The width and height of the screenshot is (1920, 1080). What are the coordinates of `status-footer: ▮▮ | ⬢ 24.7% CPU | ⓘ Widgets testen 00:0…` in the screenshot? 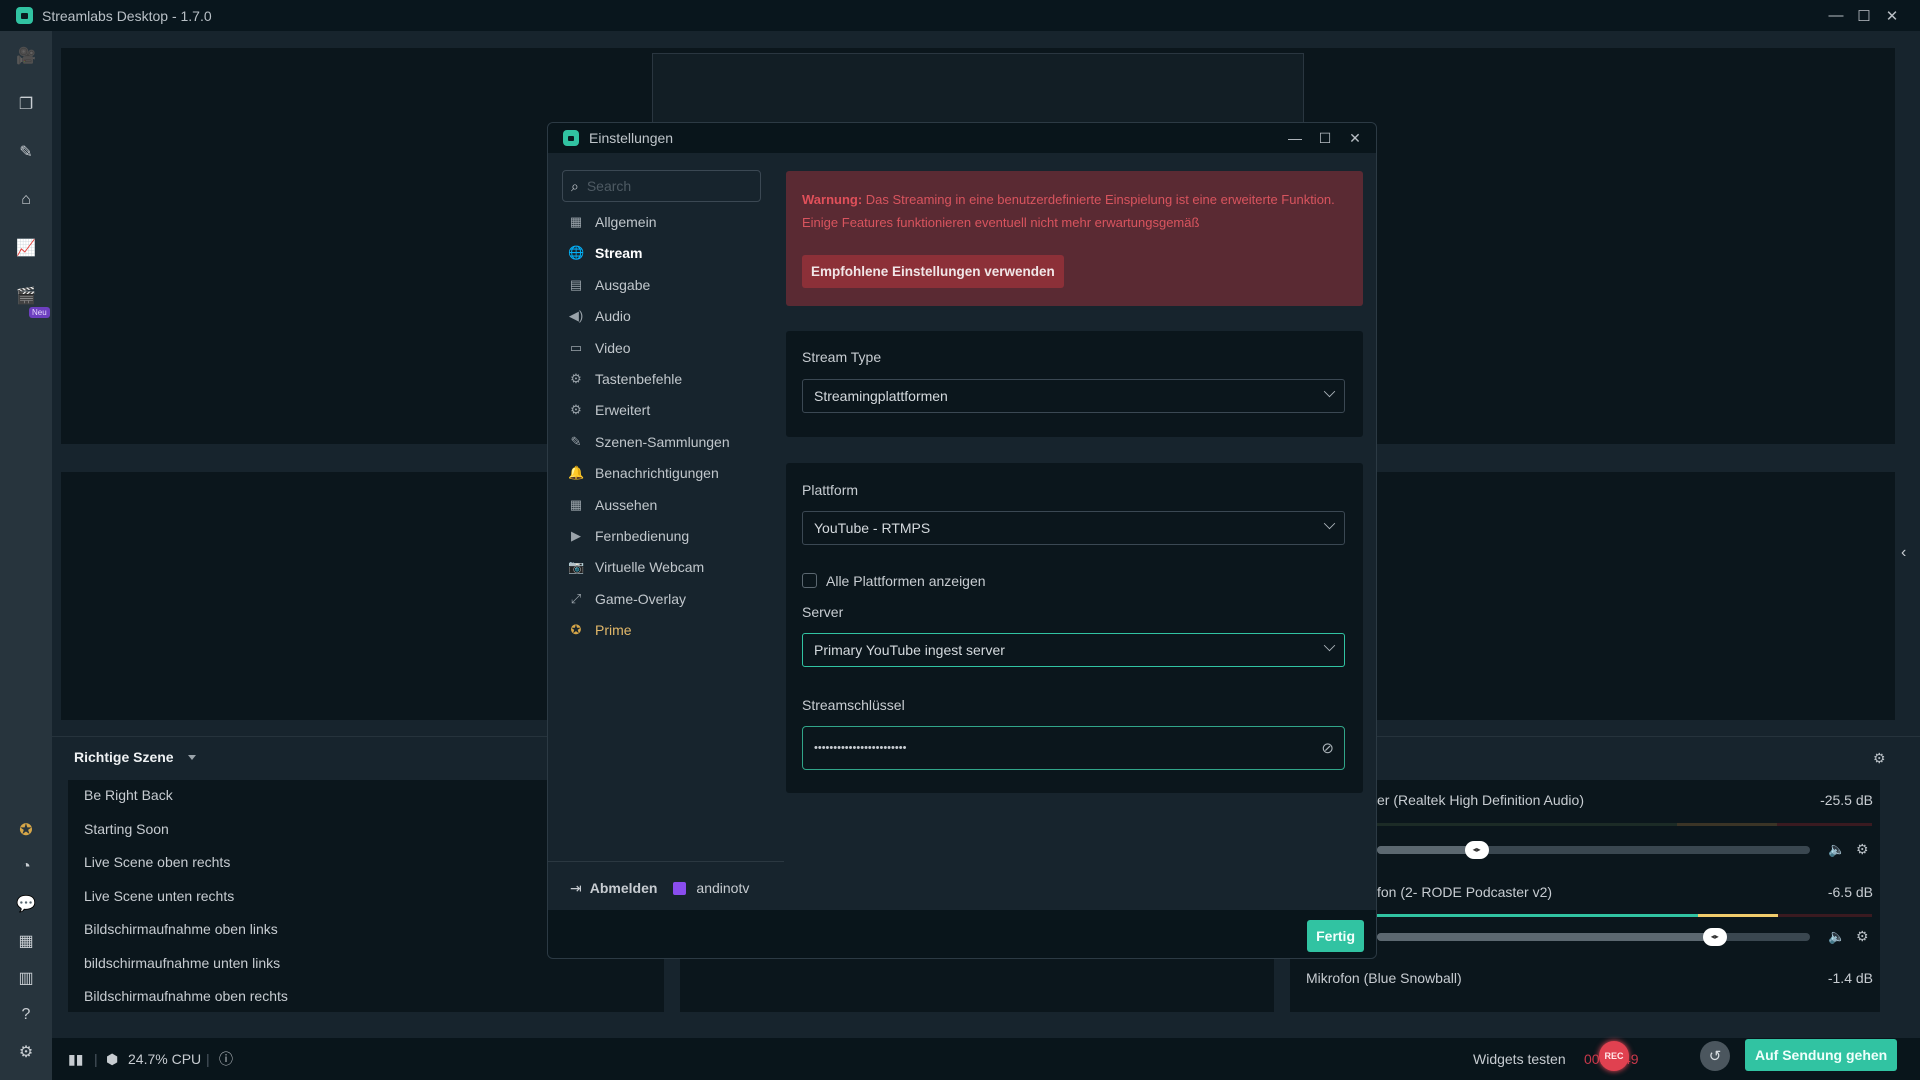 It's located at (986, 1059).